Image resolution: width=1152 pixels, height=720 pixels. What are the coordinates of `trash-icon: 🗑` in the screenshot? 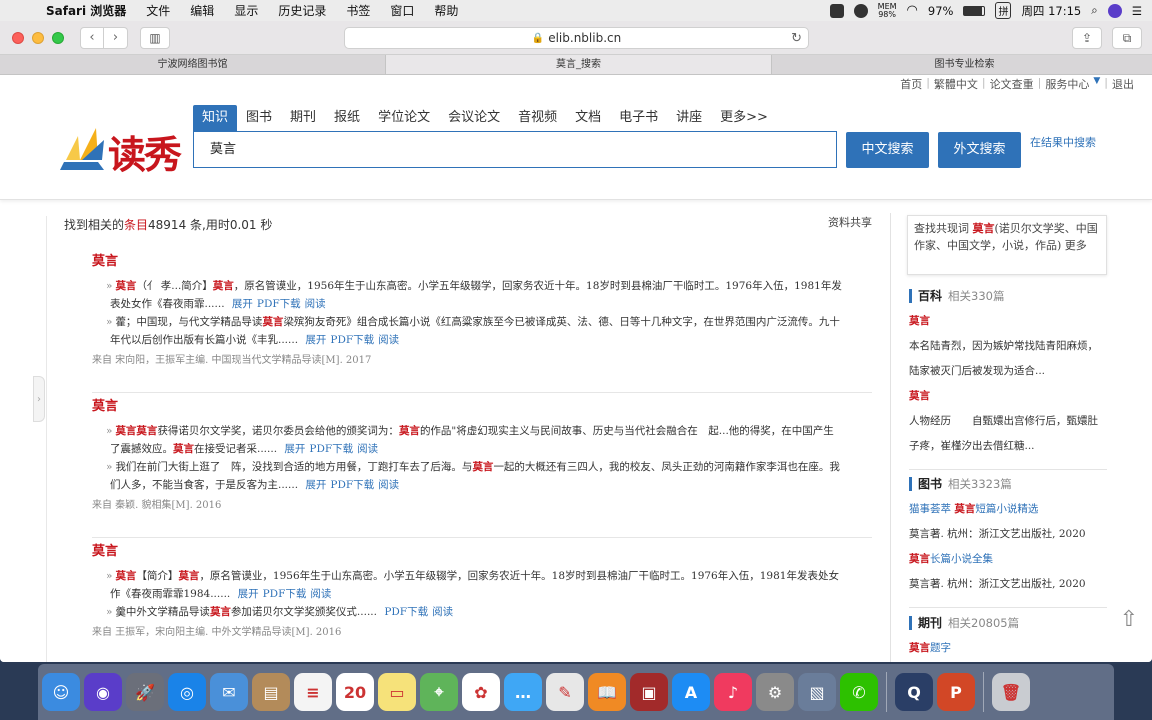 It's located at (1011, 692).